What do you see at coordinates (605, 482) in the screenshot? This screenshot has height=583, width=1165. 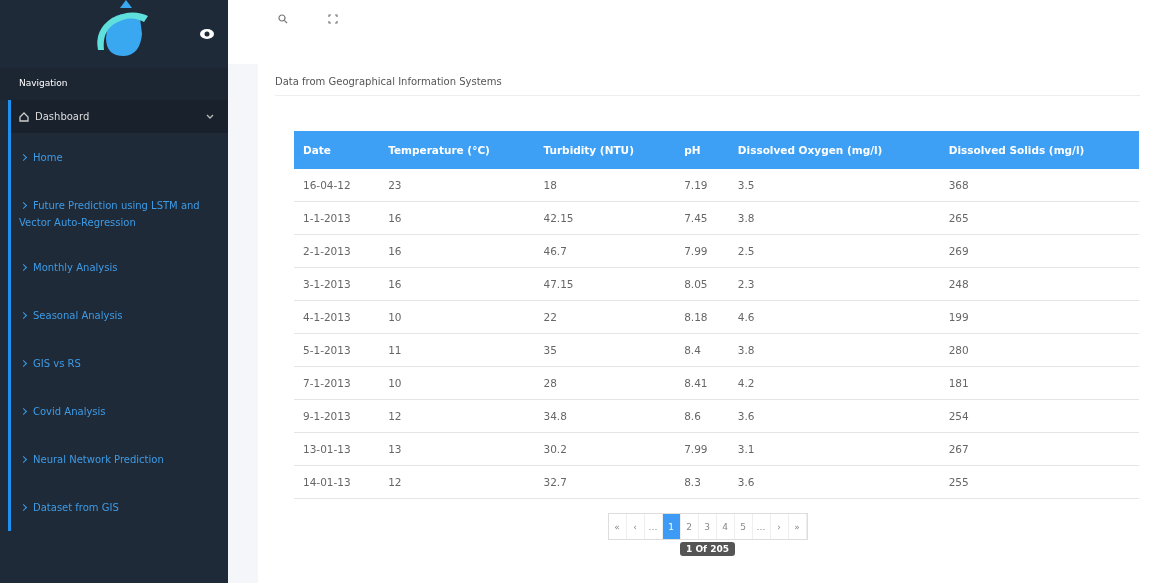 I see `table-cell: 32.7` at bounding box center [605, 482].